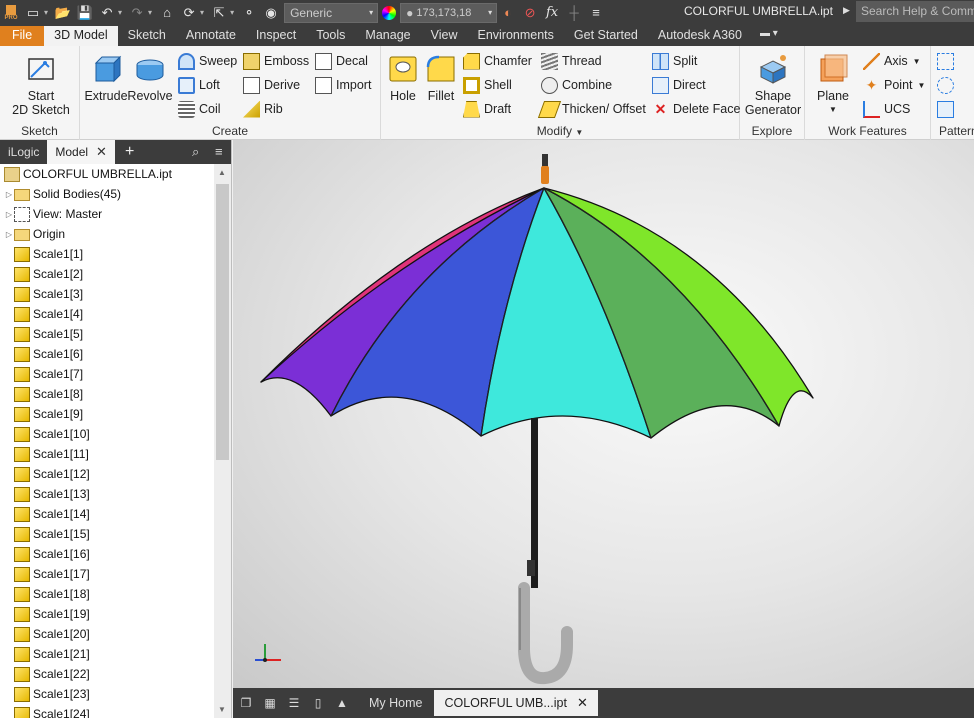 This screenshot has width=974, height=718. Describe the element at coordinates (11, 12) in the screenshot. I see `app-logo: PRO` at that location.